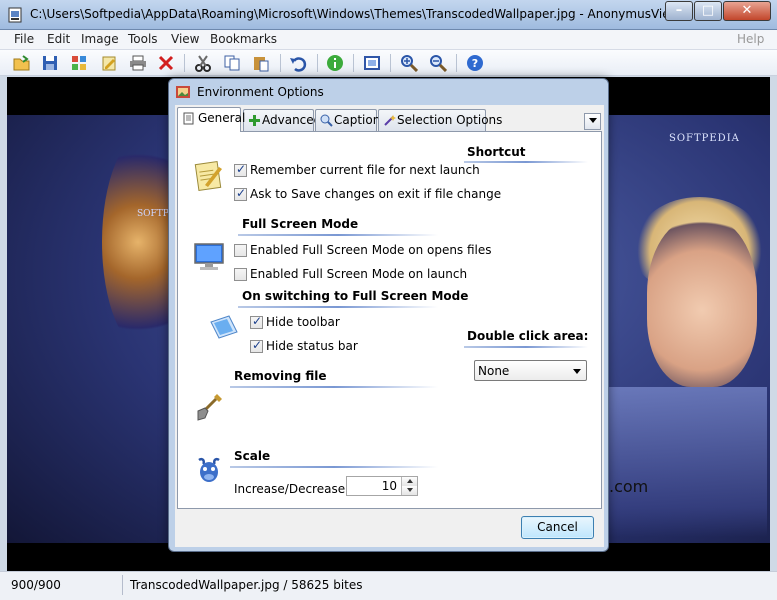 The width and height of the screenshot is (777, 600). I want to click on double-click-value: None, so click(494, 371).